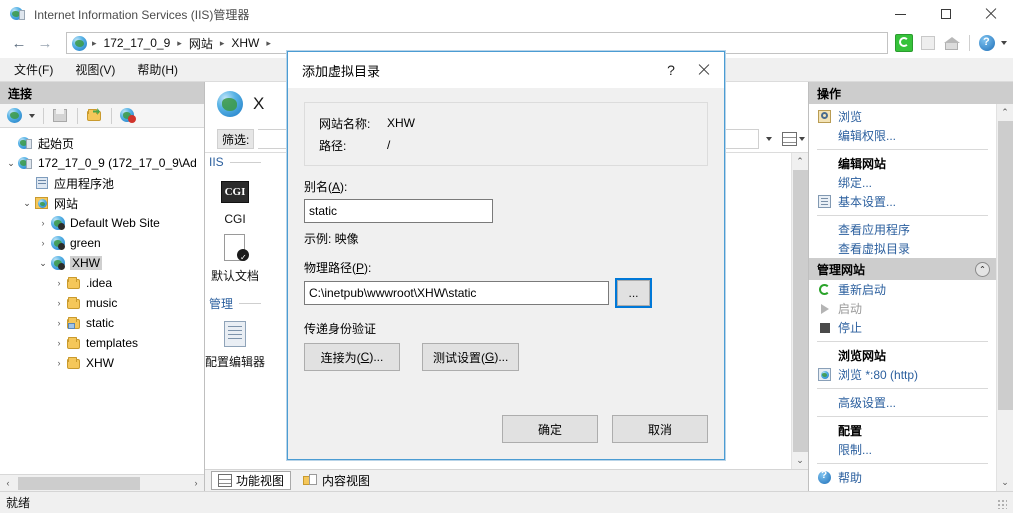 Image resolution: width=1013 pixels, height=513 pixels. I want to click on tree-hscrollbar: ‹ ›, so click(102, 482).